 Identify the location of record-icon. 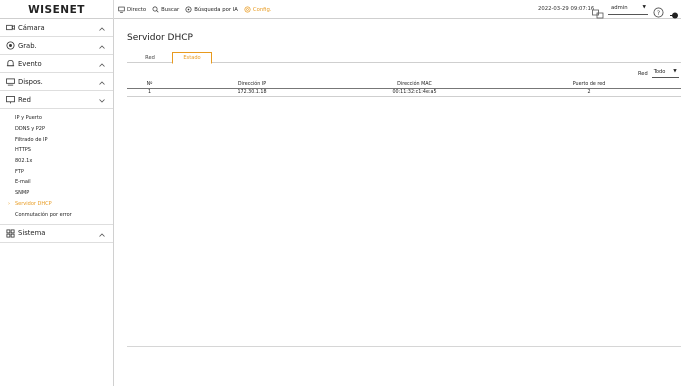
(10, 45).